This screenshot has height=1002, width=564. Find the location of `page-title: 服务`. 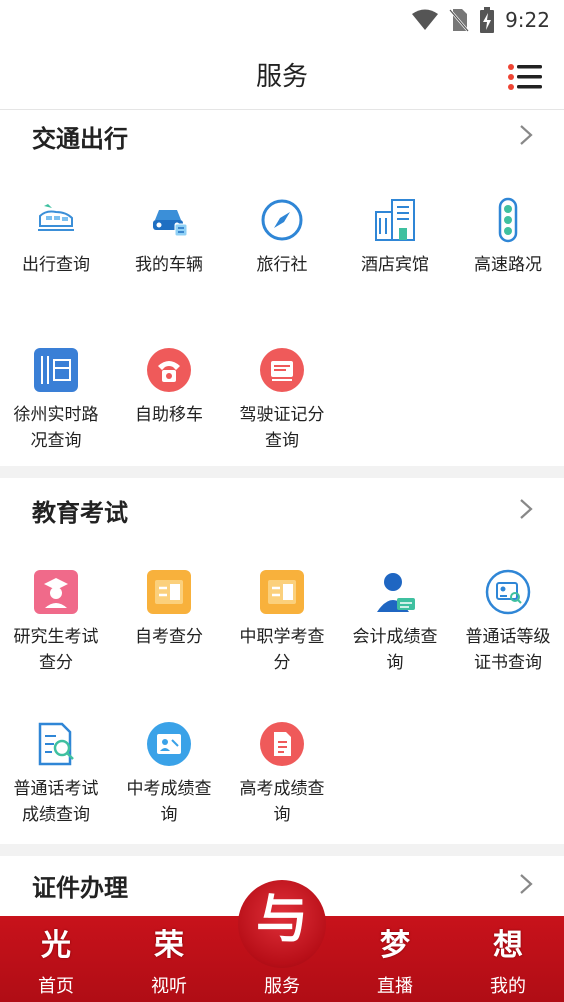

page-title: 服务 is located at coordinates (281, 77).